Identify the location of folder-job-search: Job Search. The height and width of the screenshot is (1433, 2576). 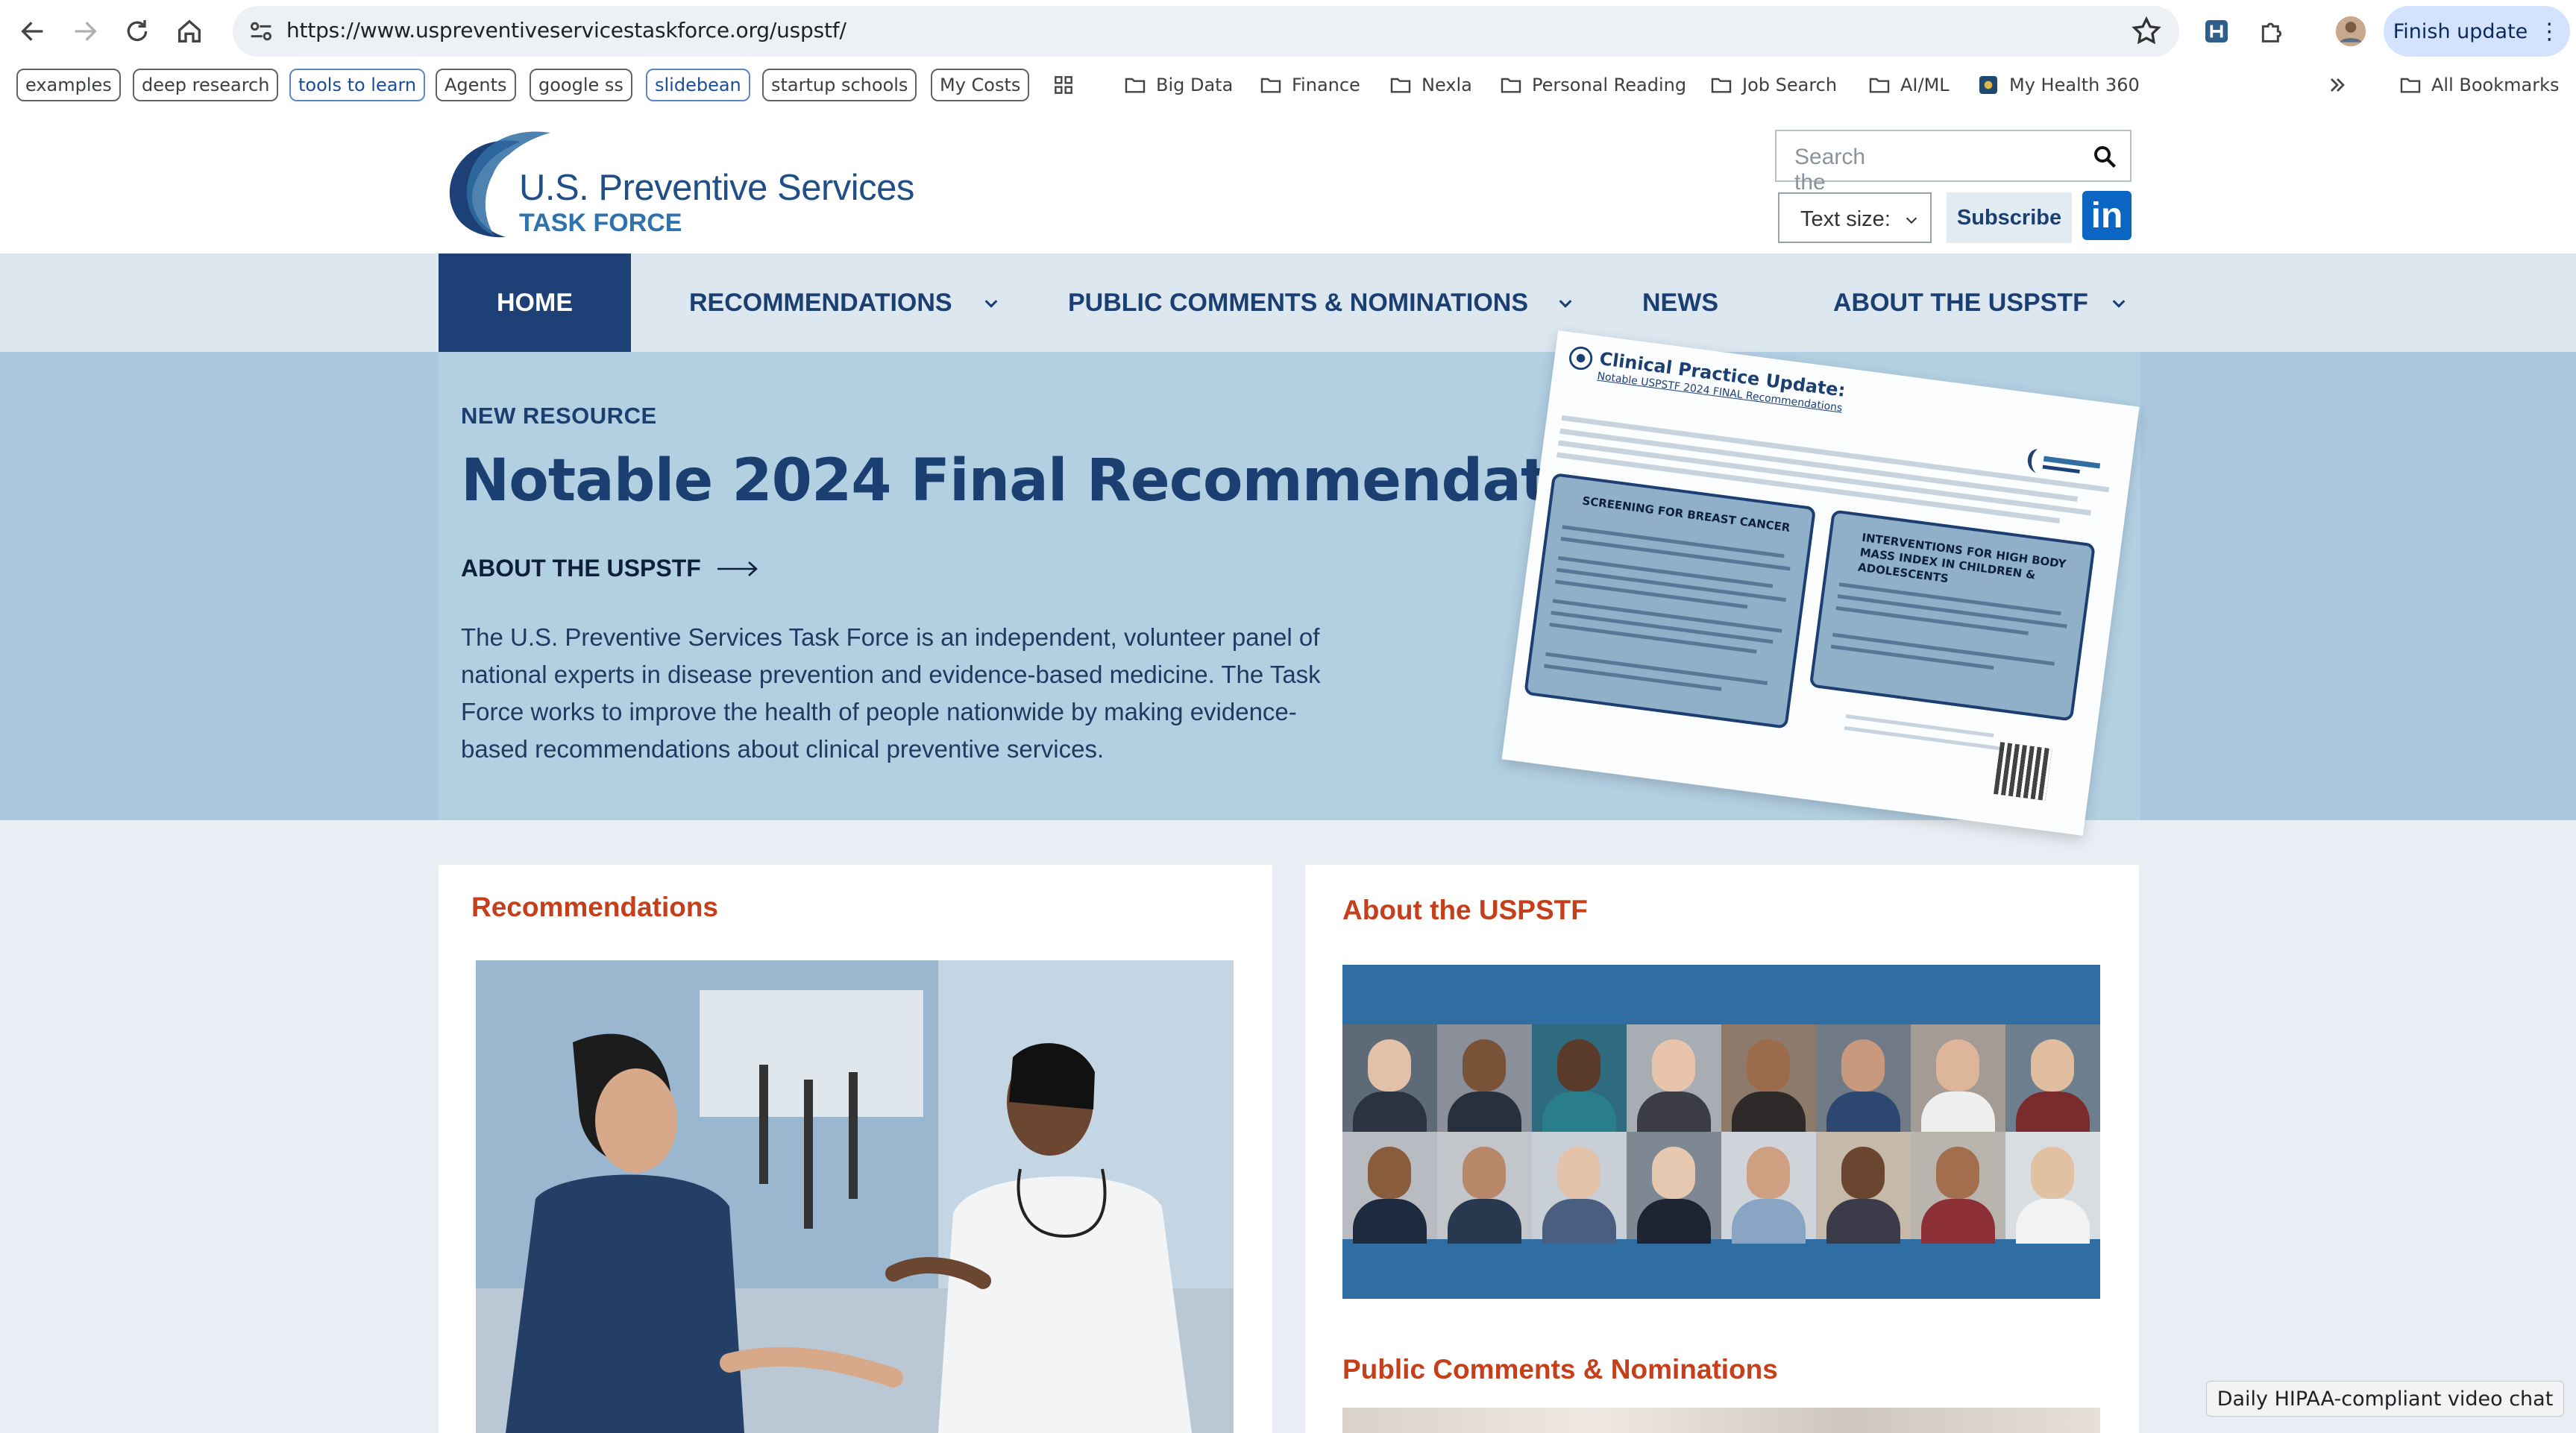
(1773, 85).